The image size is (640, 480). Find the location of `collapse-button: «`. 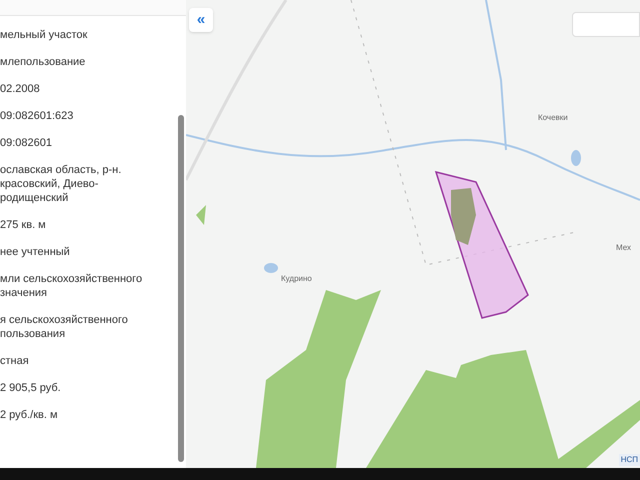

collapse-button: « is located at coordinates (201, 20).